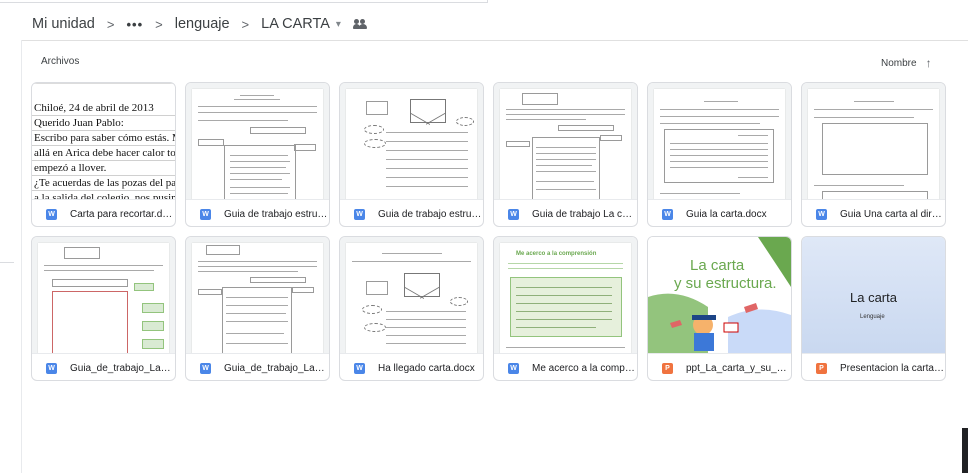 Image resolution: width=968 pixels, height=473 pixels. I want to click on file-footer: W Guia_de_trabajo_La_carta_2.docx, so click(257, 367).